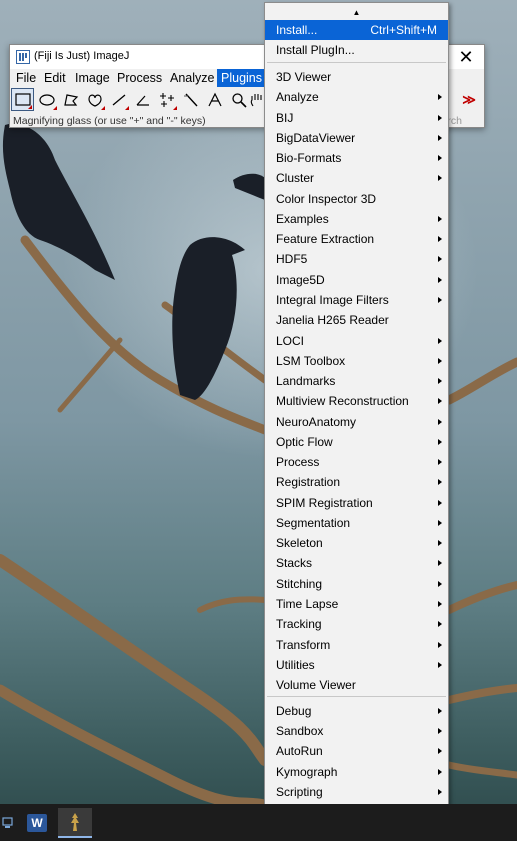  I want to click on menu-item-label: Optic Flow, so click(304, 441).